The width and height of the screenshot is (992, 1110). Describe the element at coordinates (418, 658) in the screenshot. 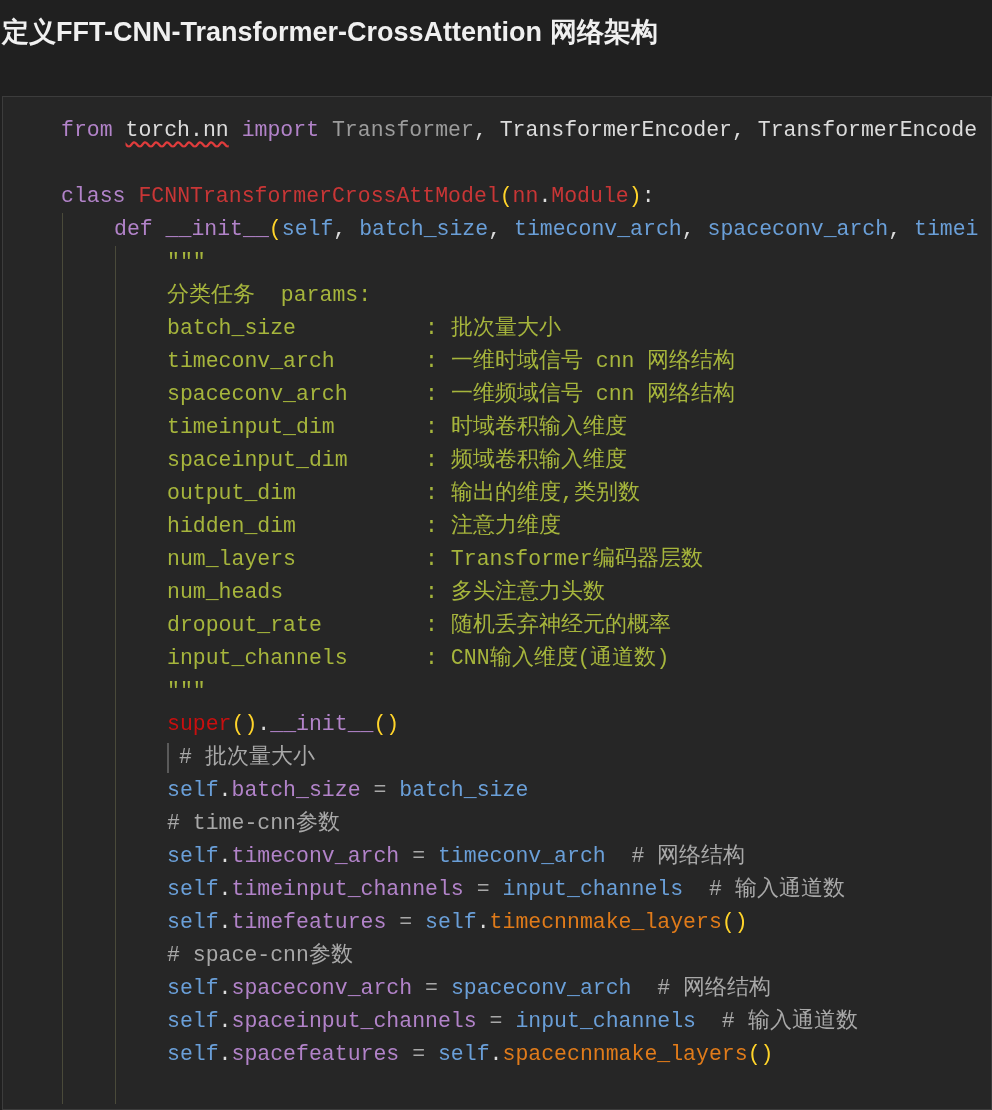

I see `code-line: input_channels : CNN输入维度(通道数)` at that location.